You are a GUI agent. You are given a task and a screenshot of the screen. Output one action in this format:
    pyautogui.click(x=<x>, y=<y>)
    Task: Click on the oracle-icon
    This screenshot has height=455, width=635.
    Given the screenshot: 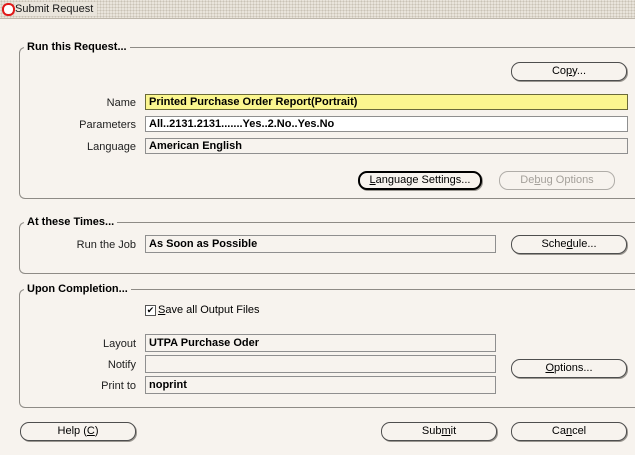 What is the action you would take?
    pyautogui.click(x=8, y=9)
    